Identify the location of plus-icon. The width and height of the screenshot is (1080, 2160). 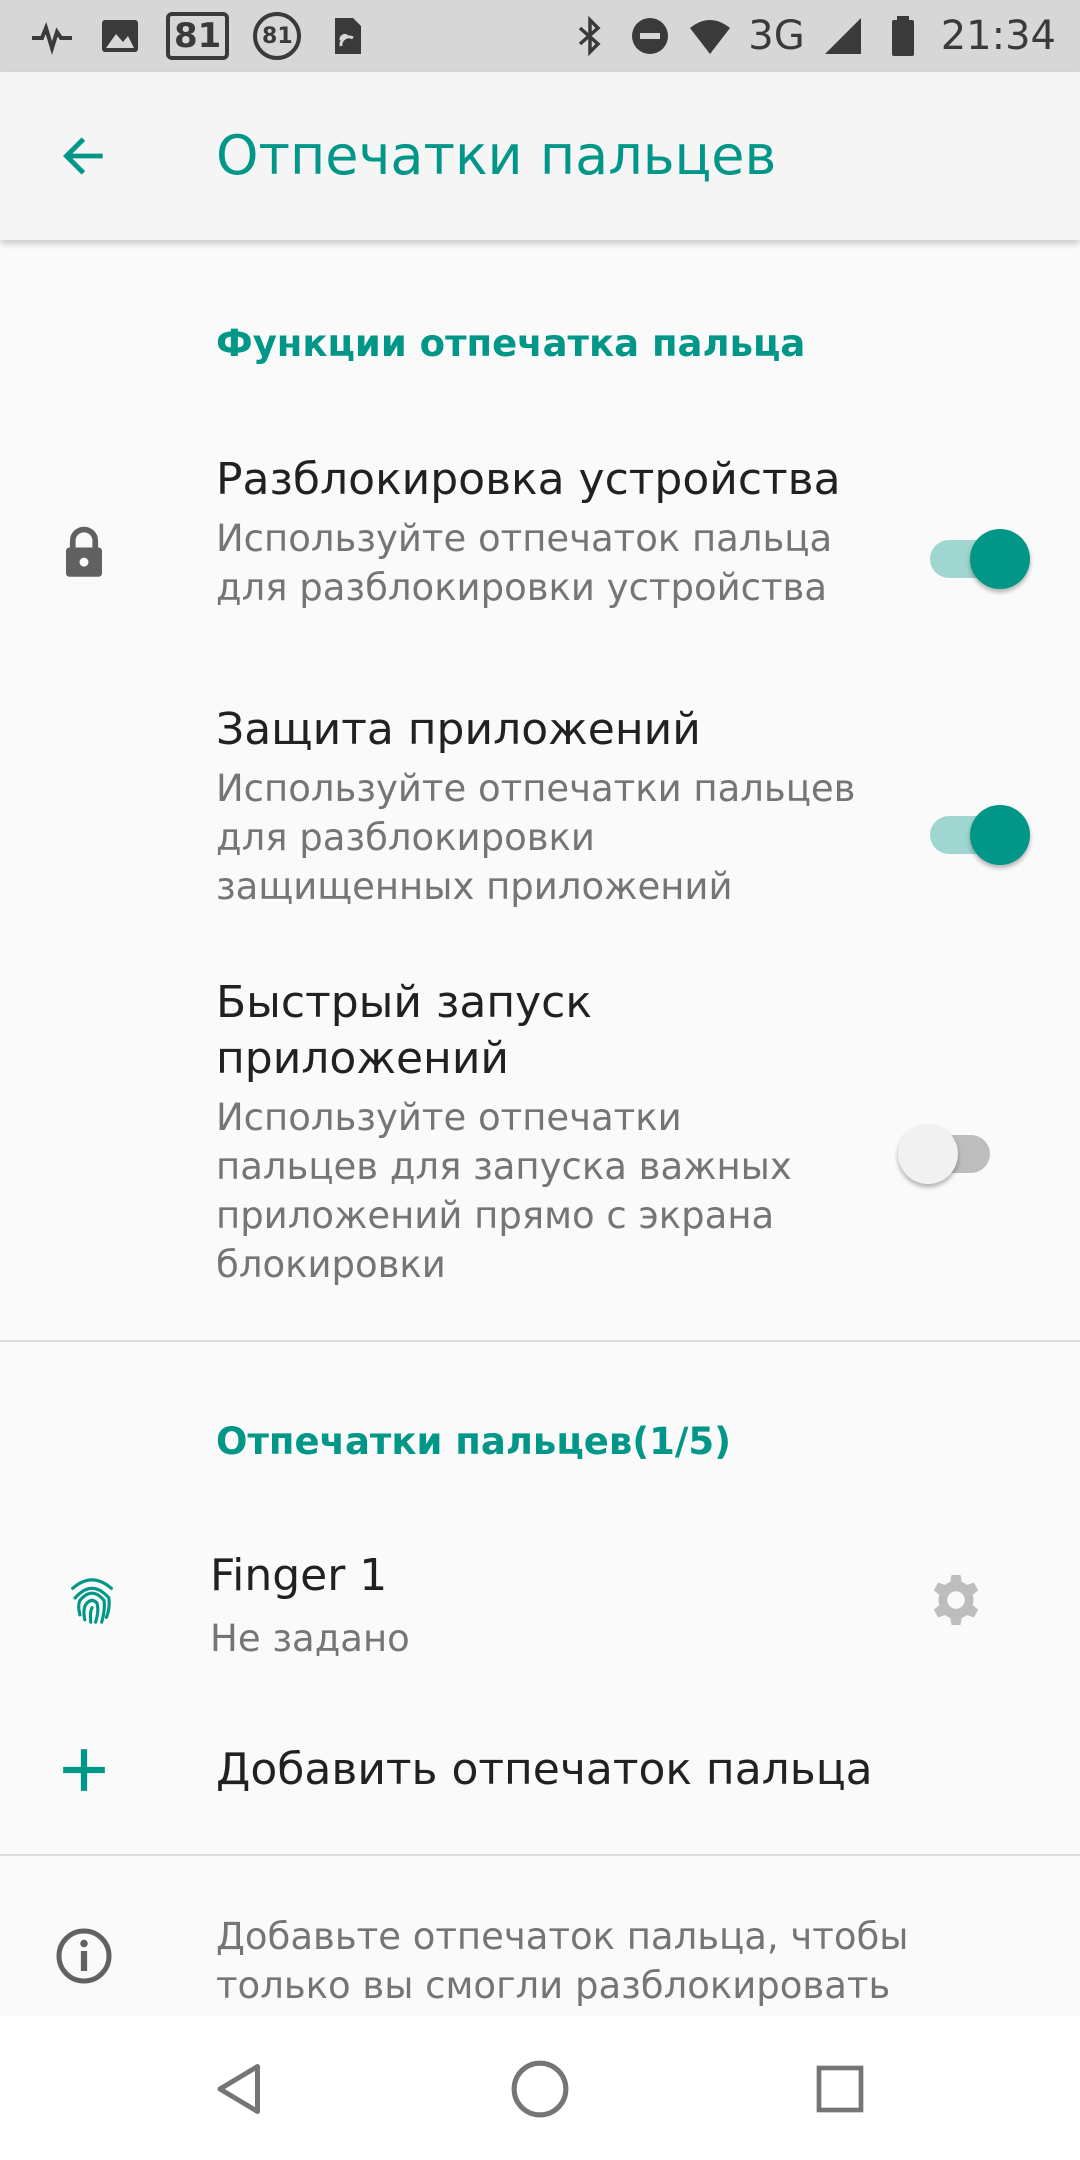
(84, 1770).